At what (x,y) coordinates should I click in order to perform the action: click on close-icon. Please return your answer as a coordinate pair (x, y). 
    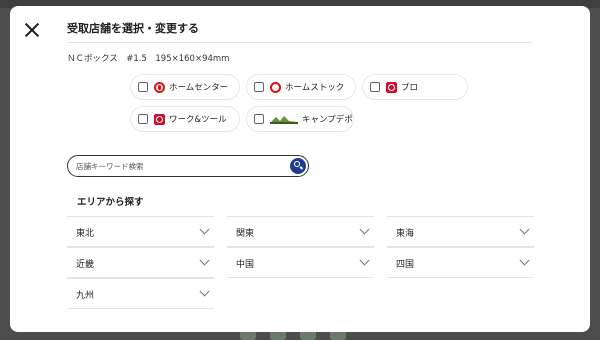
    Looking at the image, I should click on (32, 30).